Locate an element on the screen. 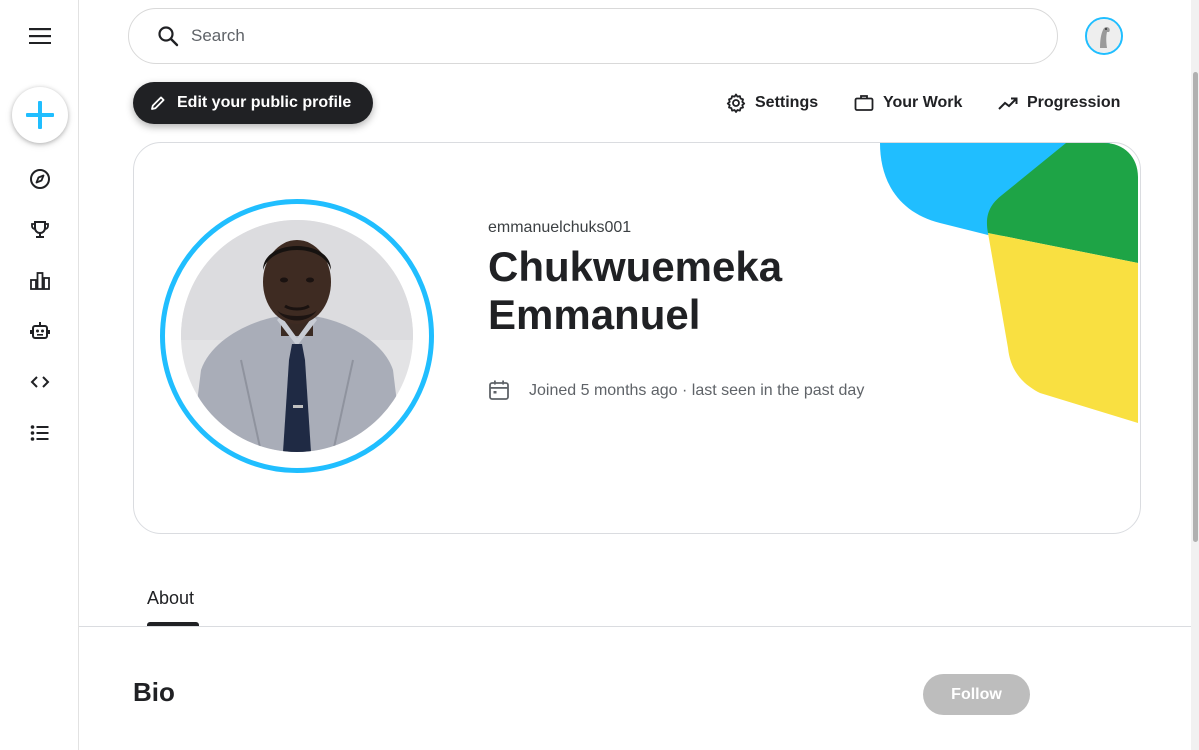 This screenshot has width=1199, height=750. progression-link: Progression is located at coordinates (1059, 103).